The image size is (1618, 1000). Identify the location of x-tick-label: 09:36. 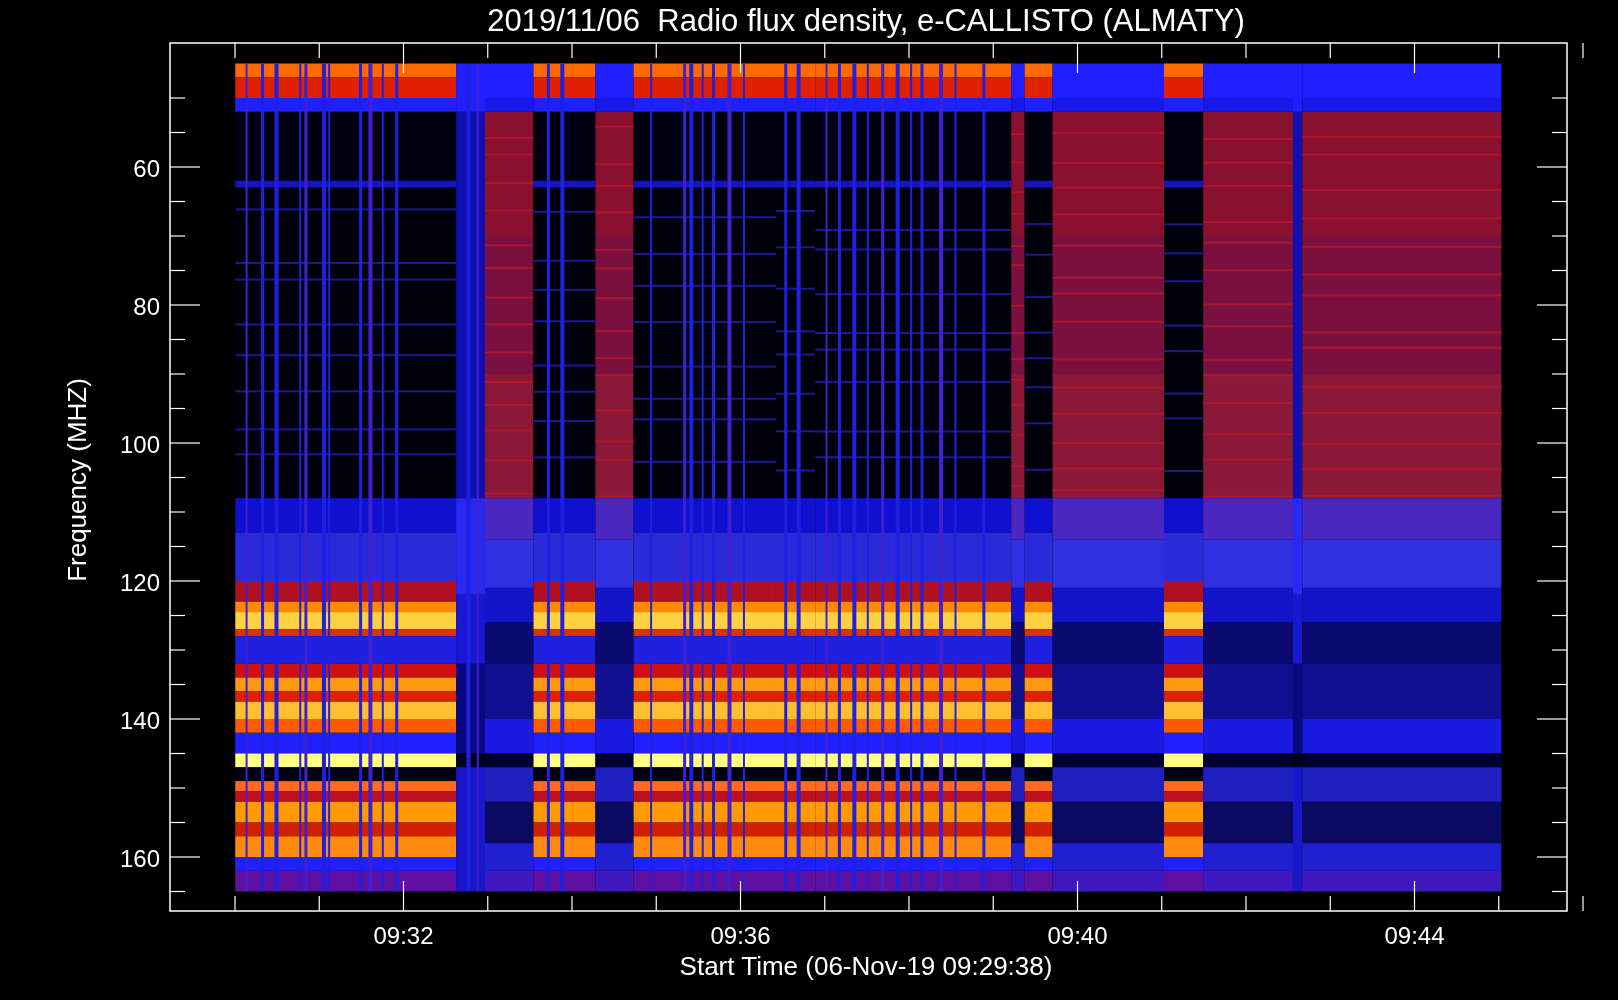
(740, 935).